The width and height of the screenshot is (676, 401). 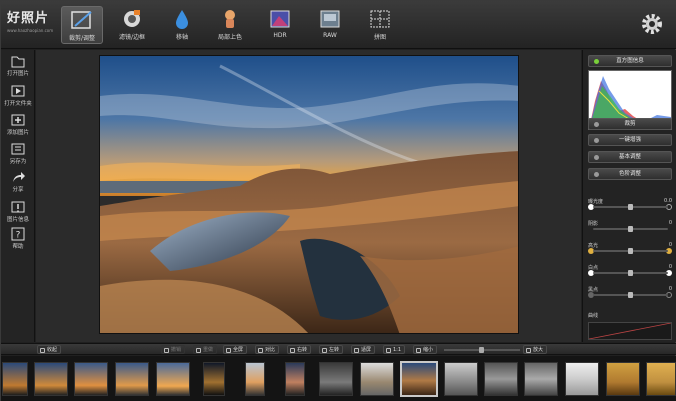 What do you see at coordinates (330, 19) in the screenshot?
I see `raw-icon` at bounding box center [330, 19].